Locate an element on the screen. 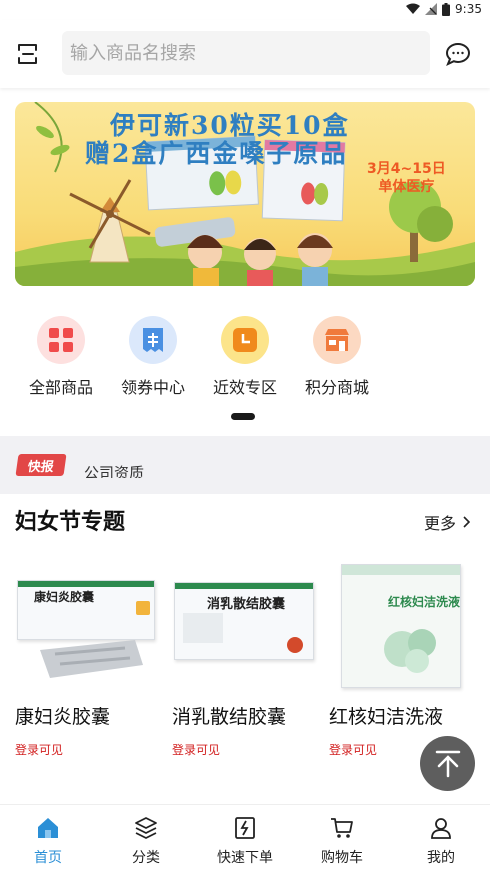 The width and height of the screenshot is (490, 872). home-icon is located at coordinates (48, 828).